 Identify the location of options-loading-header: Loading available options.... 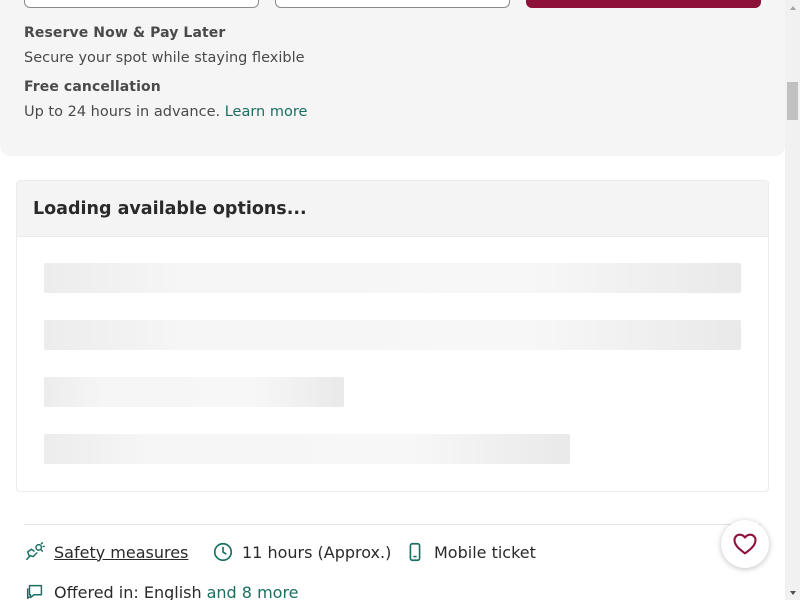
(392, 209).